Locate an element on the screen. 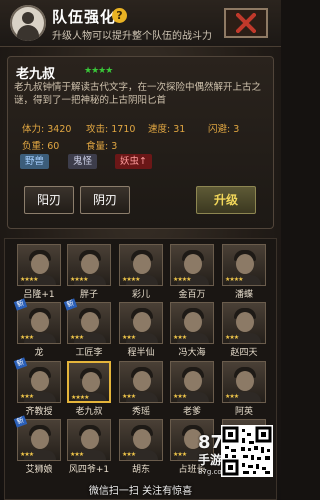  roster-tile: ★★★ 胡东 is located at coordinates (141, 447).